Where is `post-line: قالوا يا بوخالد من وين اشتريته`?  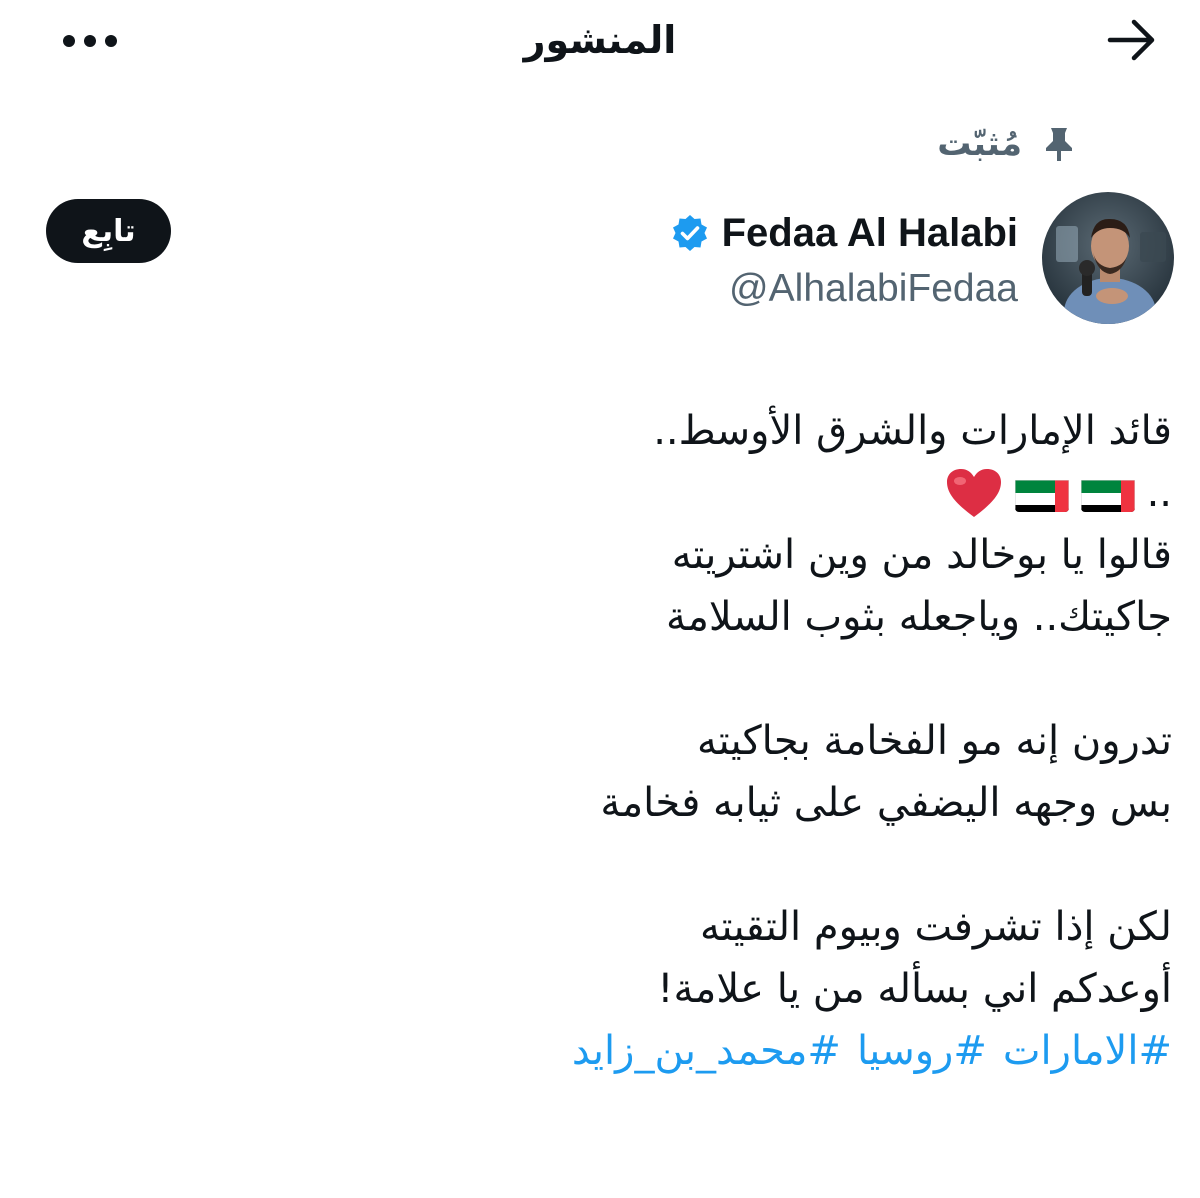 post-line: قالوا يا بوخالد من وين اشتريته is located at coordinates (921, 555).